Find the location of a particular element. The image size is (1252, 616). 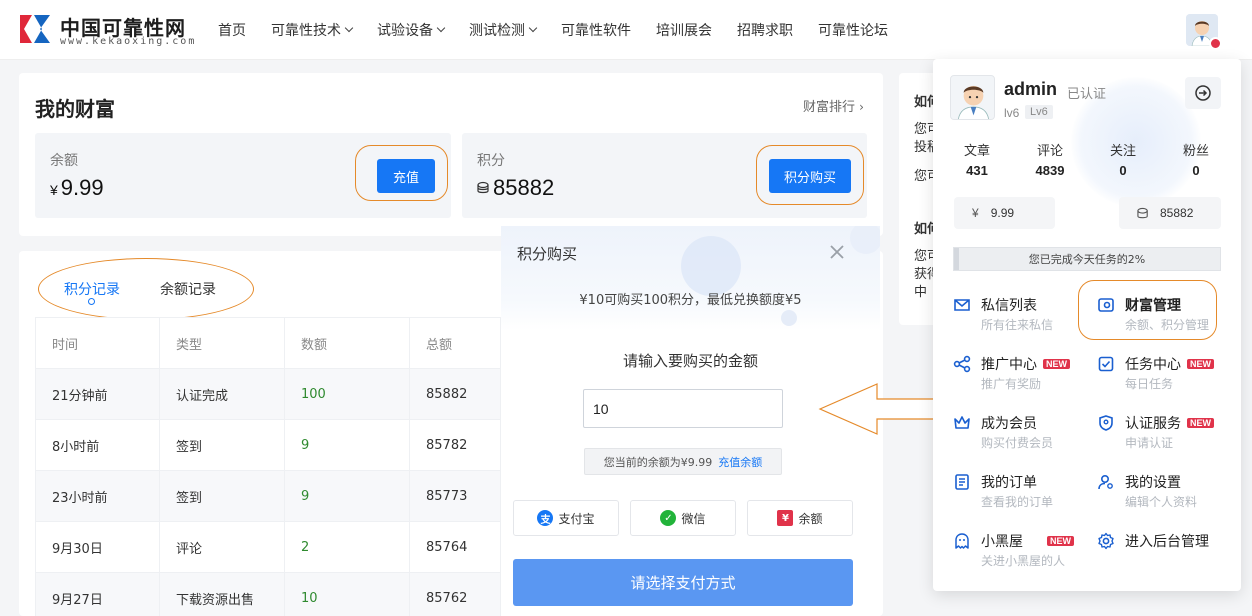

cell-time: 9月30日 is located at coordinates (97, 547).